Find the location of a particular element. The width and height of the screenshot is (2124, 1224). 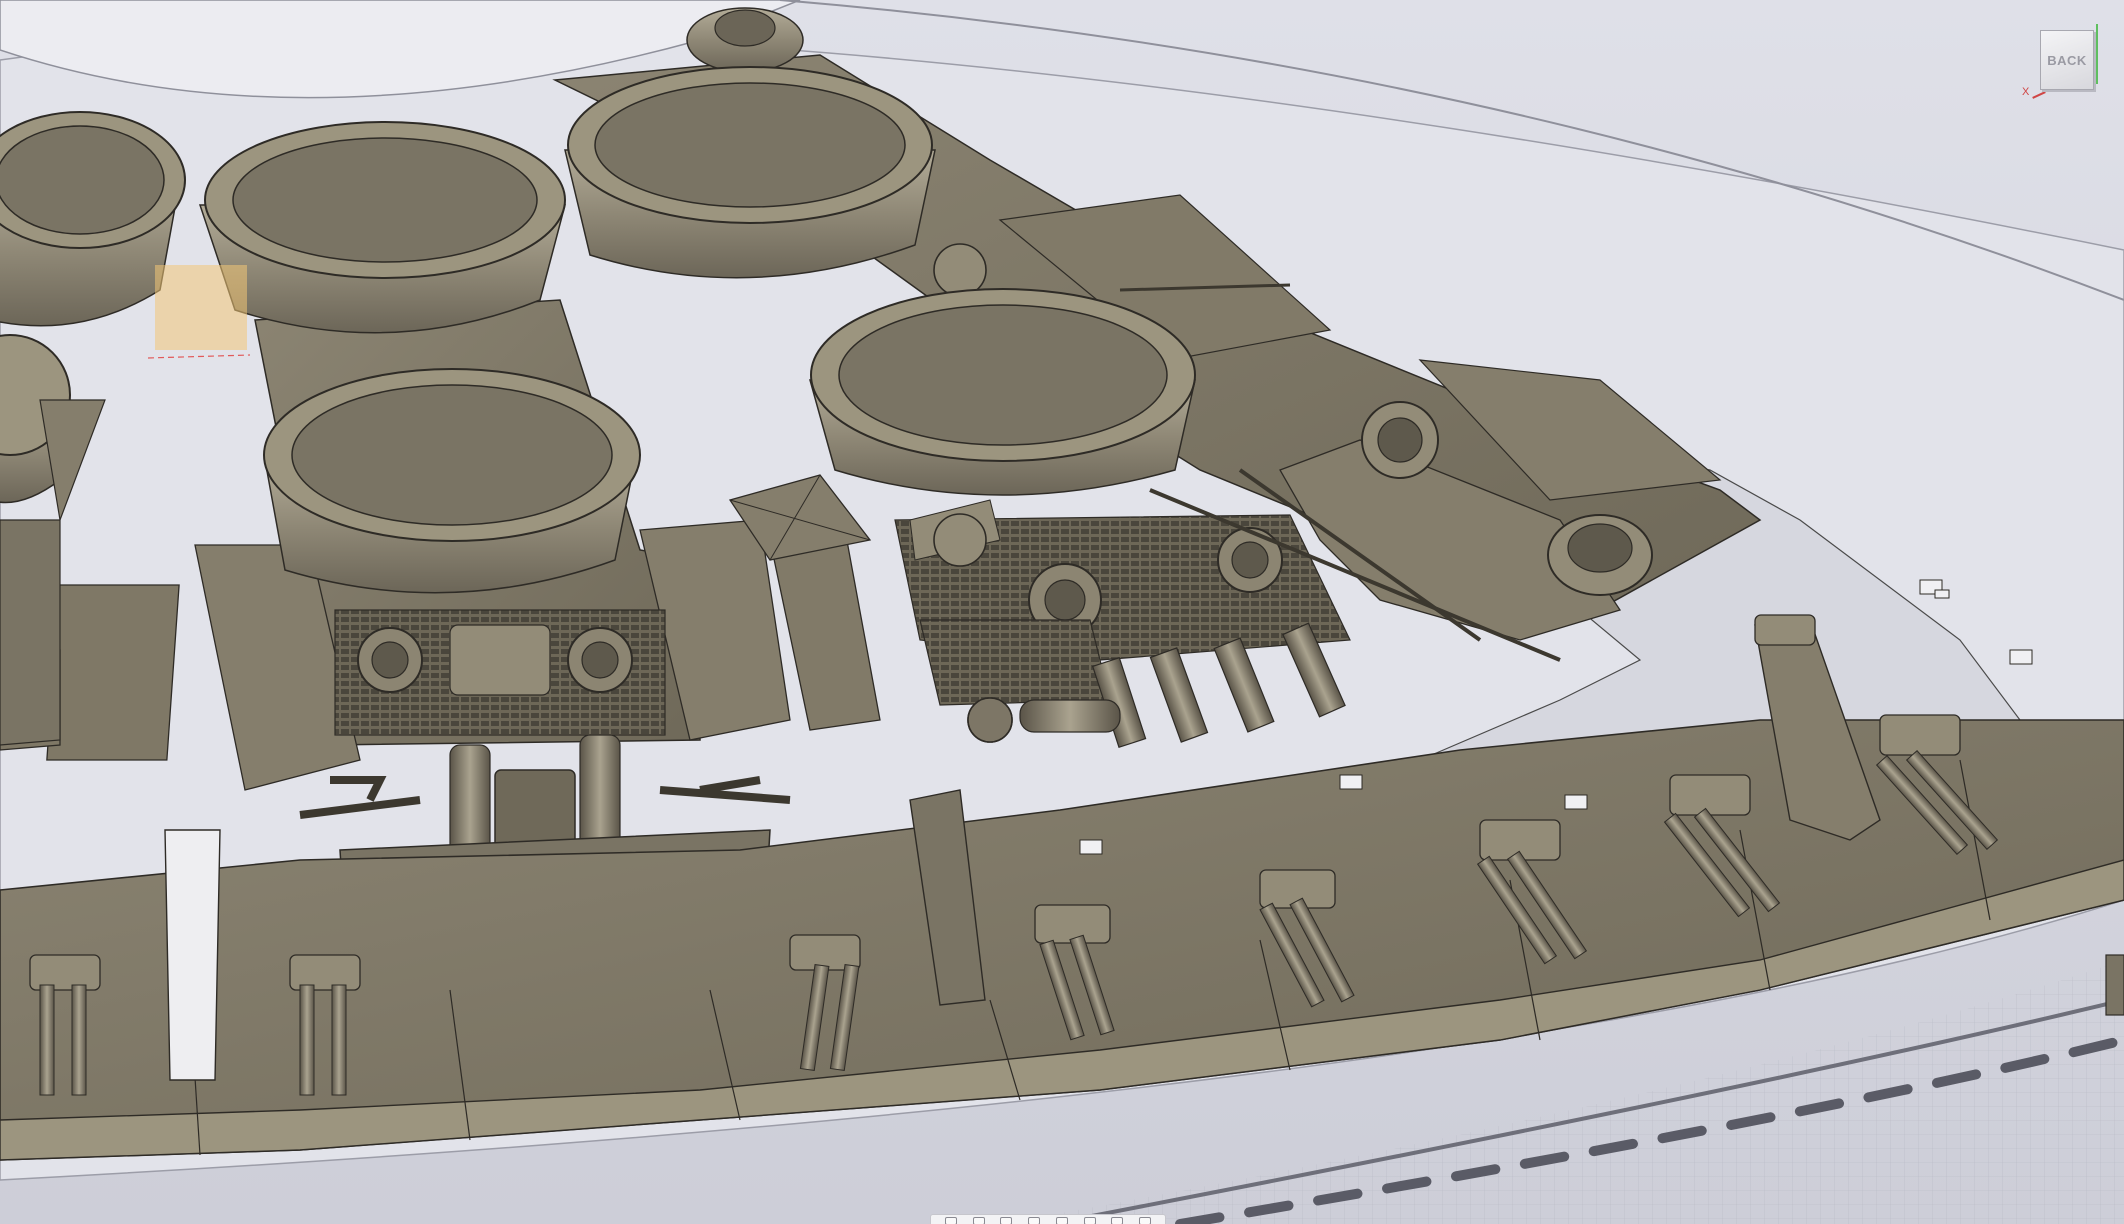

viewports-icon is located at coordinates (1145, 1220).